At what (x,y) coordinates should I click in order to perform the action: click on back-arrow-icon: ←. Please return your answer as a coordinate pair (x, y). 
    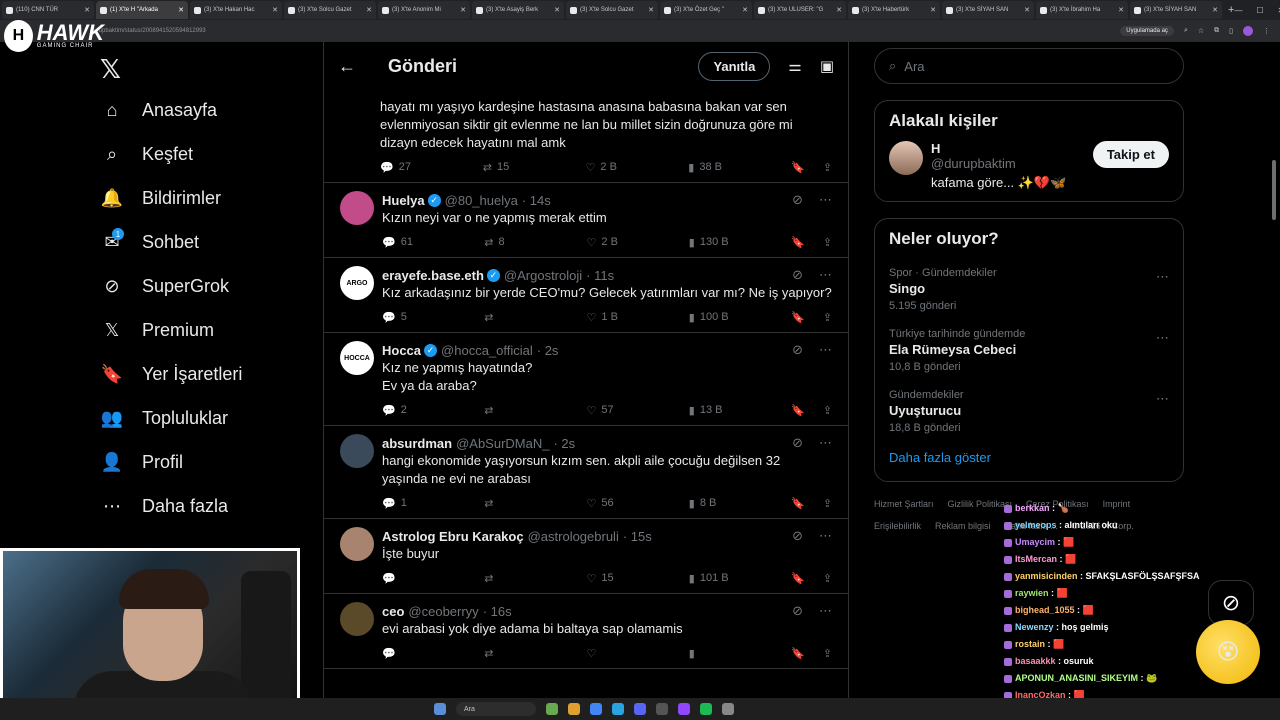
    Looking at the image, I should click on (356, 66).